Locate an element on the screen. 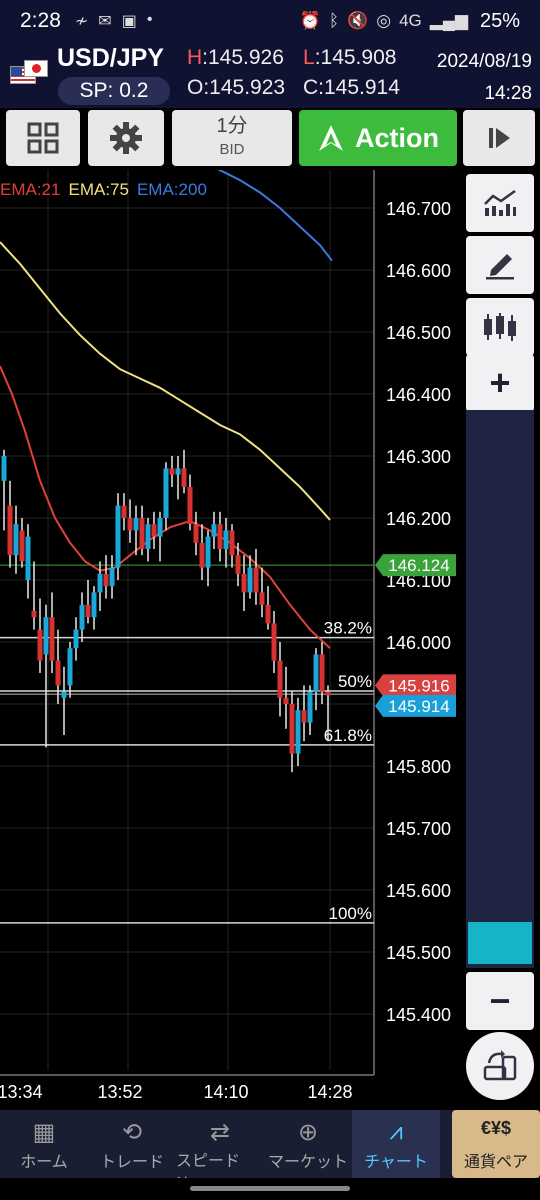  rotate-screen-button is located at coordinates (500, 1066).